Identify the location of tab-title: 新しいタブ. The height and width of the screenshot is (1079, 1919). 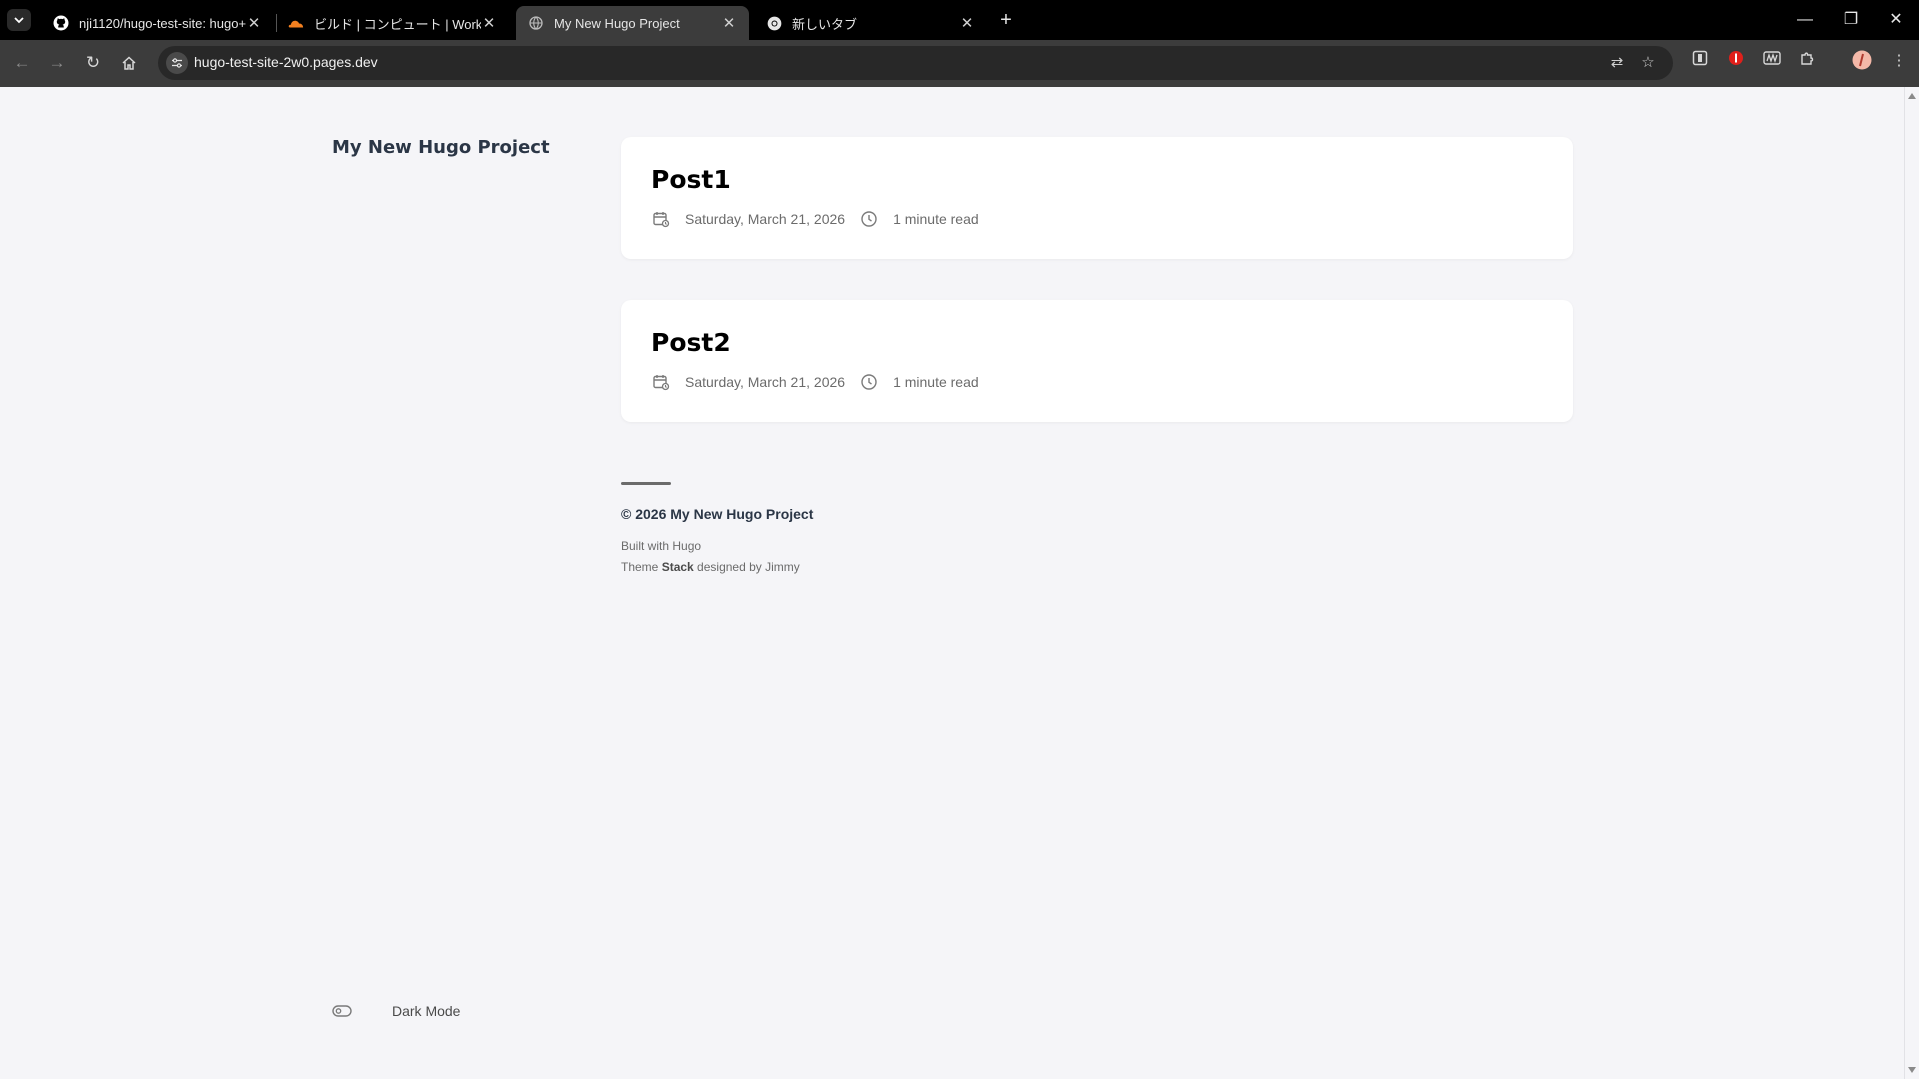
(825, 24).